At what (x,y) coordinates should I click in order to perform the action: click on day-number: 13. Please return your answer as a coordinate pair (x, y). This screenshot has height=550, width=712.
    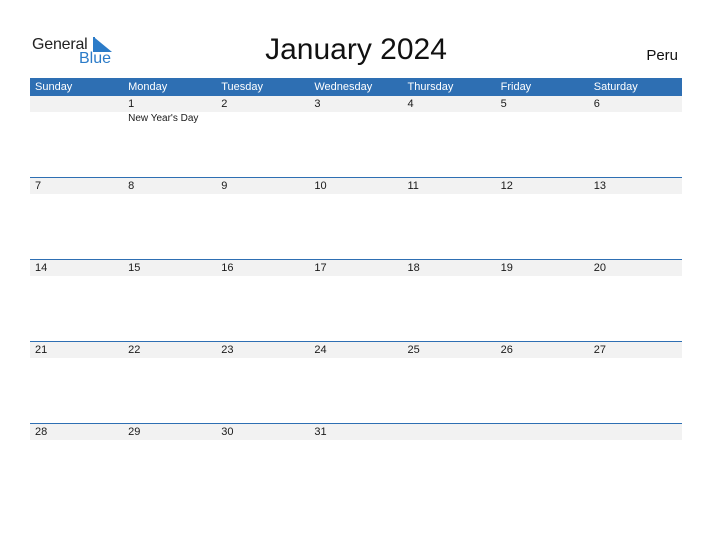
    Looking at the image, I should click on (599, 186).